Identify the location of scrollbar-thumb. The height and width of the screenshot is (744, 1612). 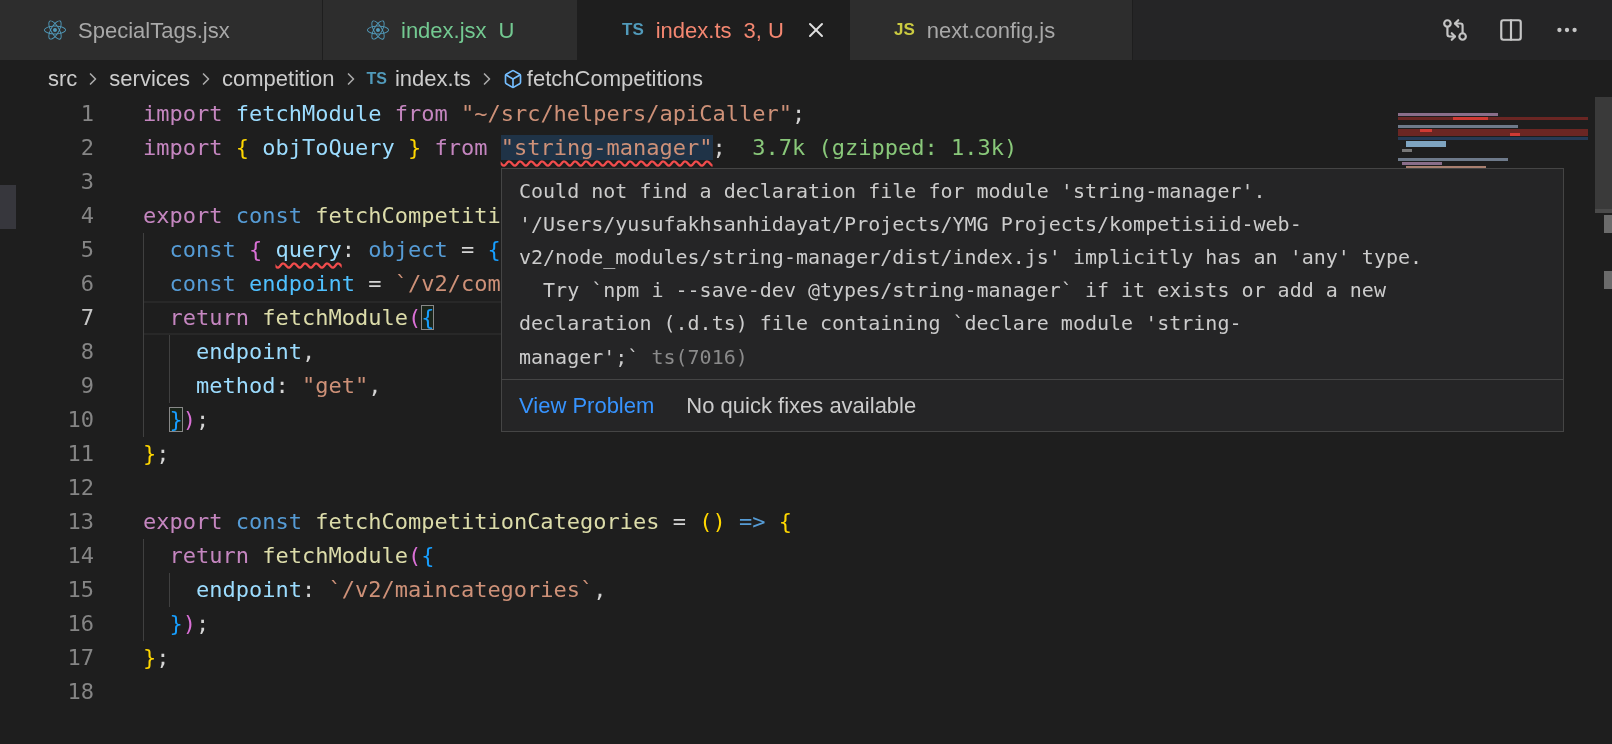
(1603, 155).